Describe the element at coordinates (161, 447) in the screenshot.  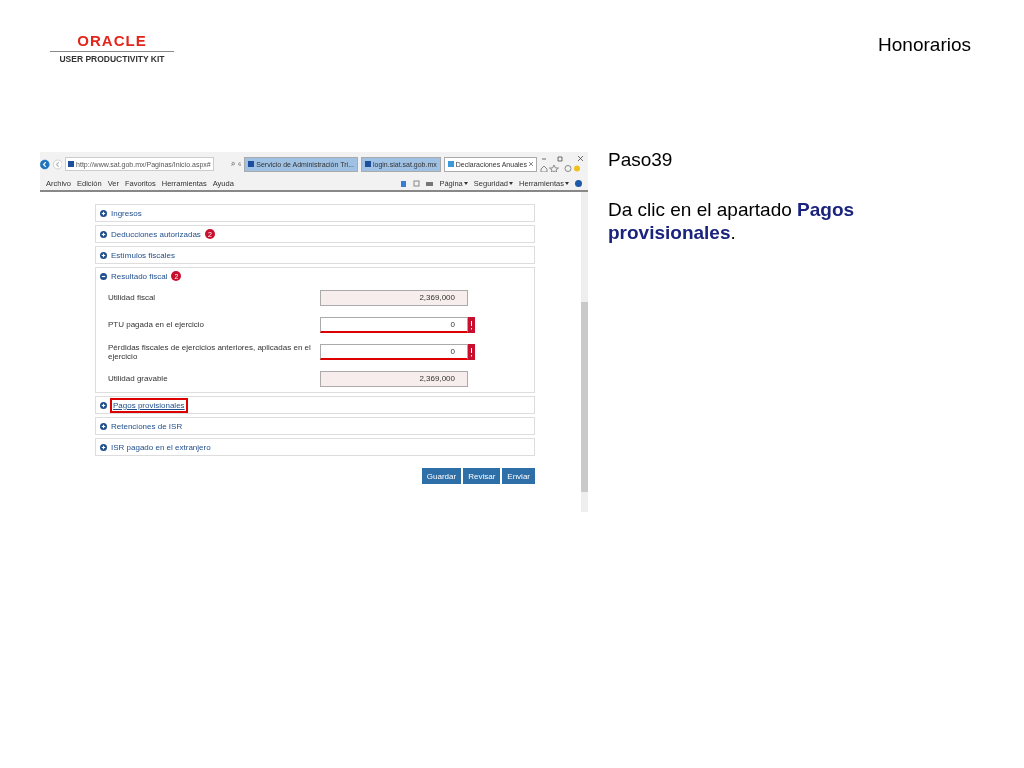
I see `section-link: ISR pagado en el extranjero` at that location.